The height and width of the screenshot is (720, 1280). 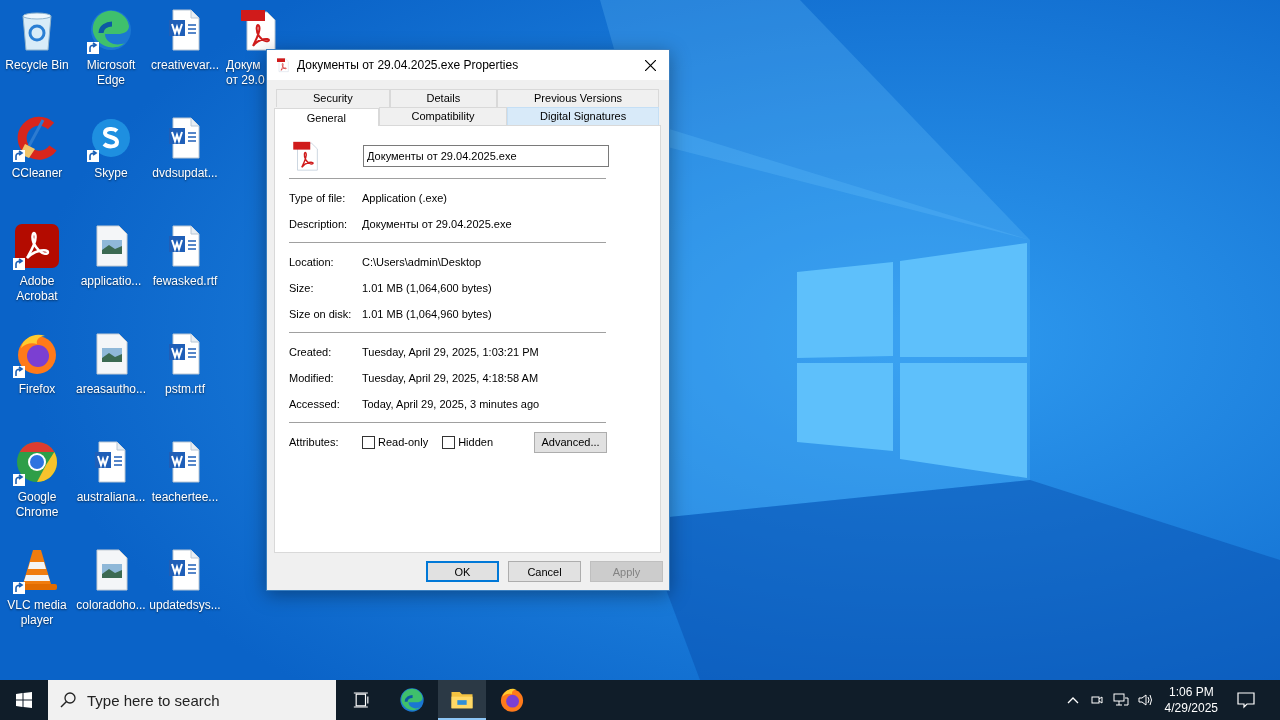 What do you see at coordinates (583, 116) in the screenshot?
I see `tab: Digital Signatures` at bounding box center [583, 116].